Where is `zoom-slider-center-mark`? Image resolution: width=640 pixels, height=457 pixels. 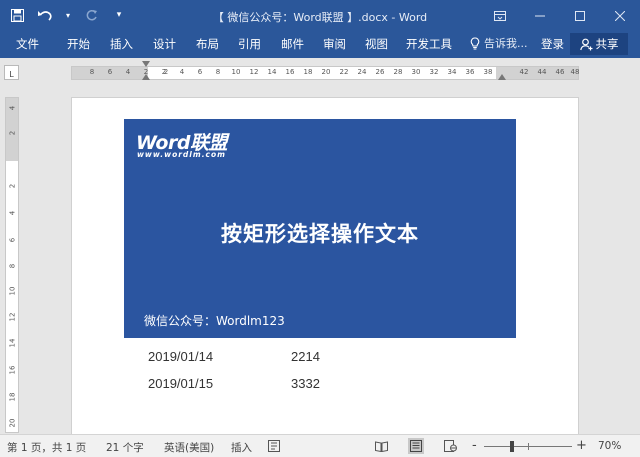
zoom-slider-center-mark is located at coordinates (528, 446).